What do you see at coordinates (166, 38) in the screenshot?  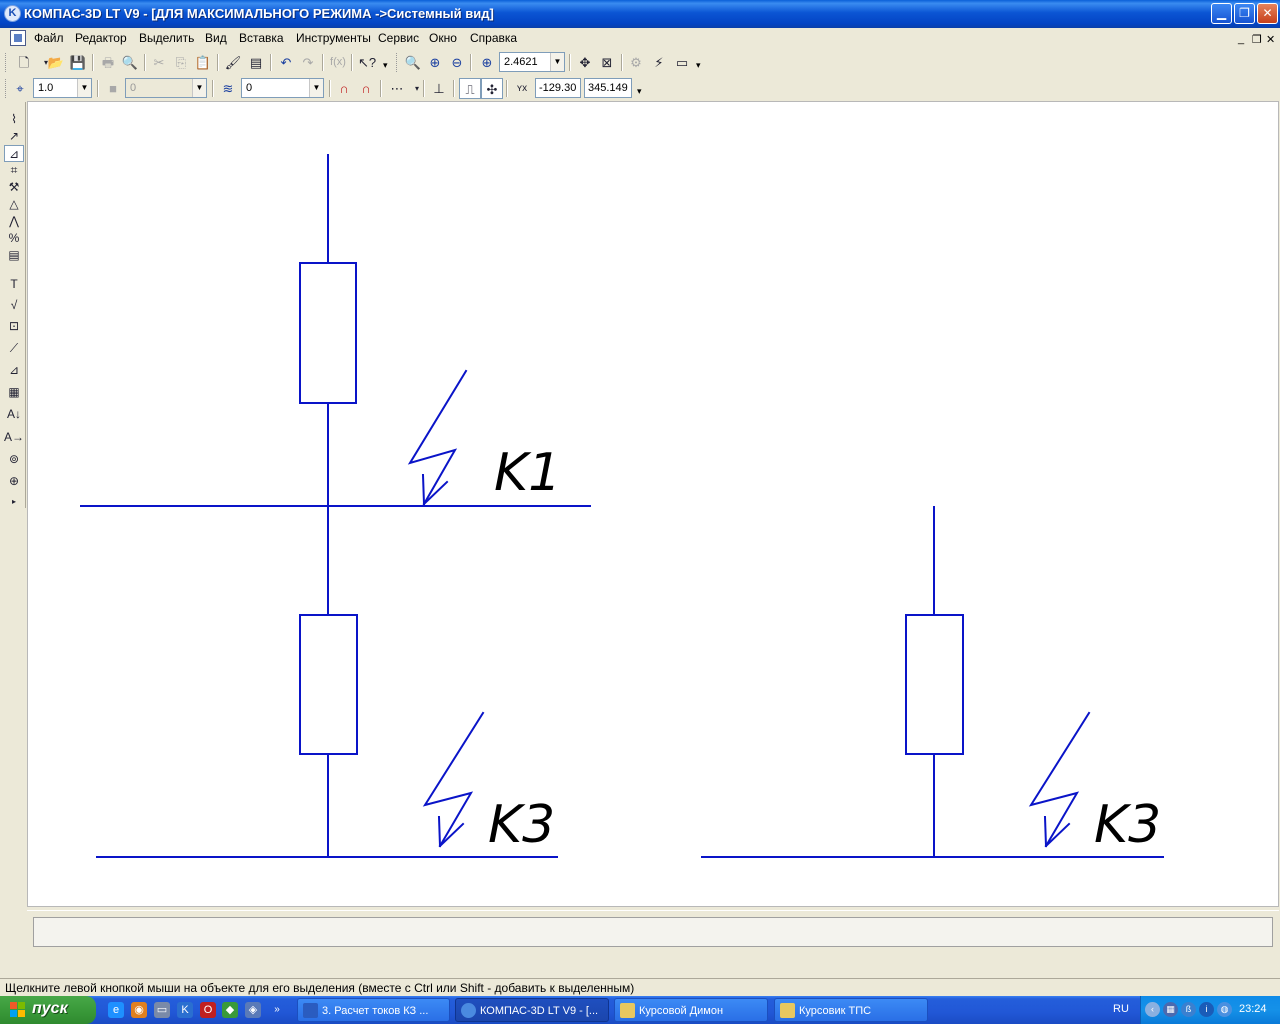 I see `menu-select: Выделить` at bounding box center [166, 38].